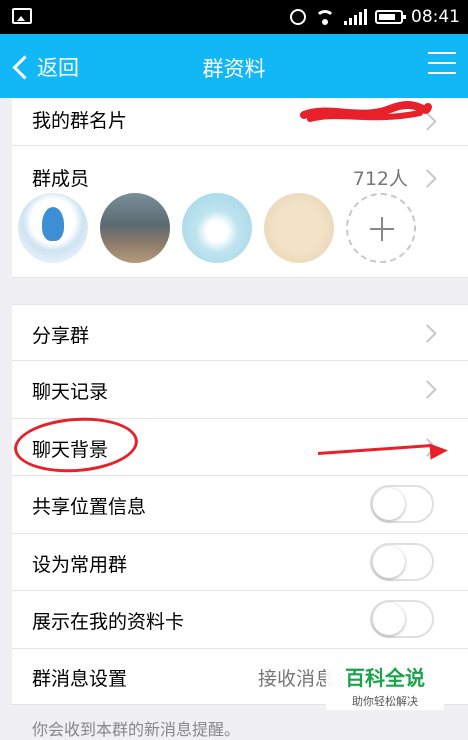 This screenshot has width=468, height=740. I want to click on set-common-group-row: 设为常用群, so click(240, 562).